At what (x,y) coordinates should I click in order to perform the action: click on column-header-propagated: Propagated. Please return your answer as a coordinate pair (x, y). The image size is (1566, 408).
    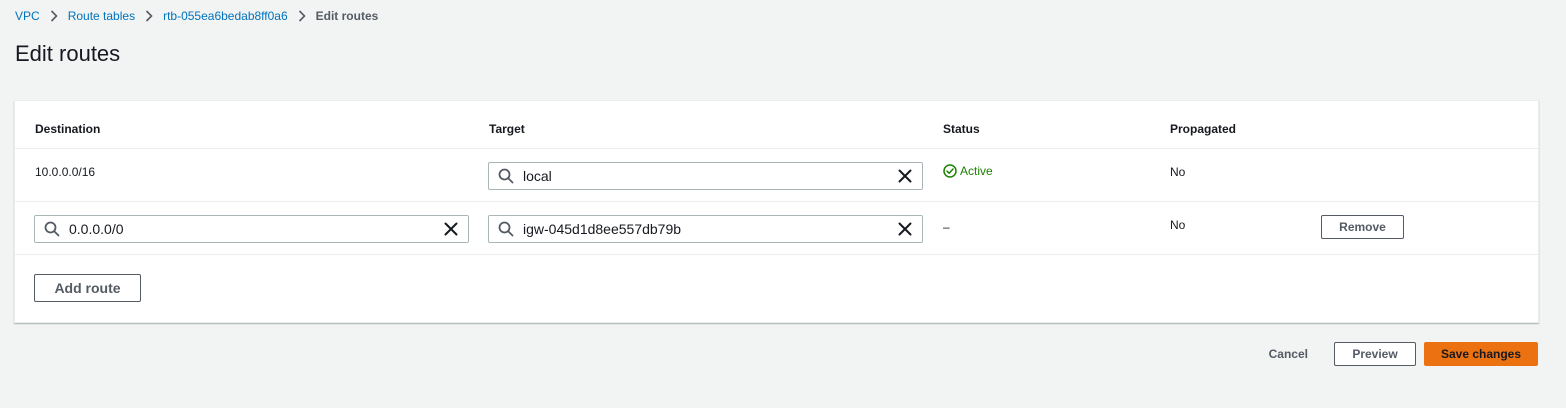
    Looking at the image, I should click on (1203, 129).